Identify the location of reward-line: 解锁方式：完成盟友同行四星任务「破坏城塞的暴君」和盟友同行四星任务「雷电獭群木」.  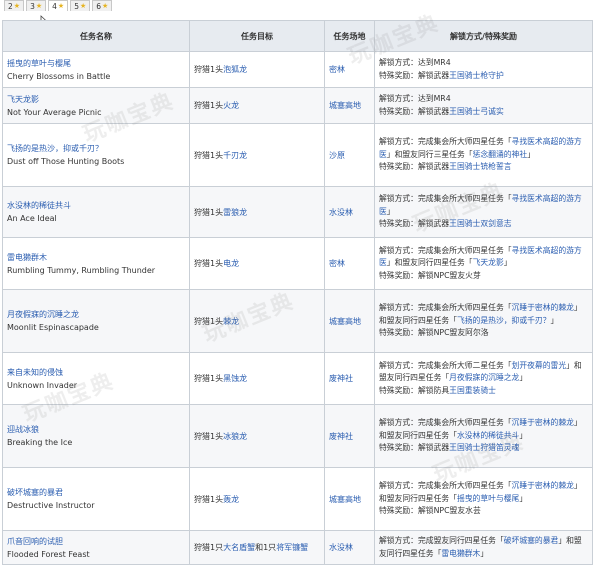
(483, 547).